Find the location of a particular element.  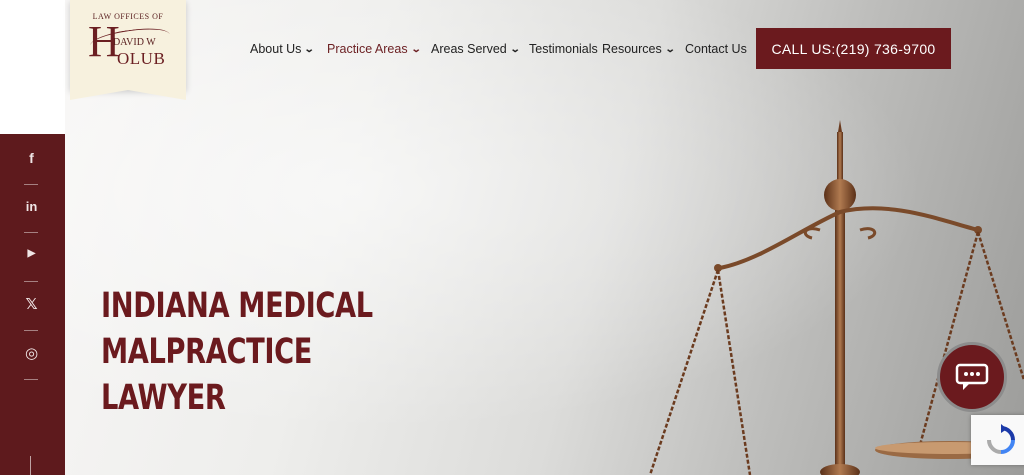

nav-contact-us: Contact Us is located at coordinates (716, 49).